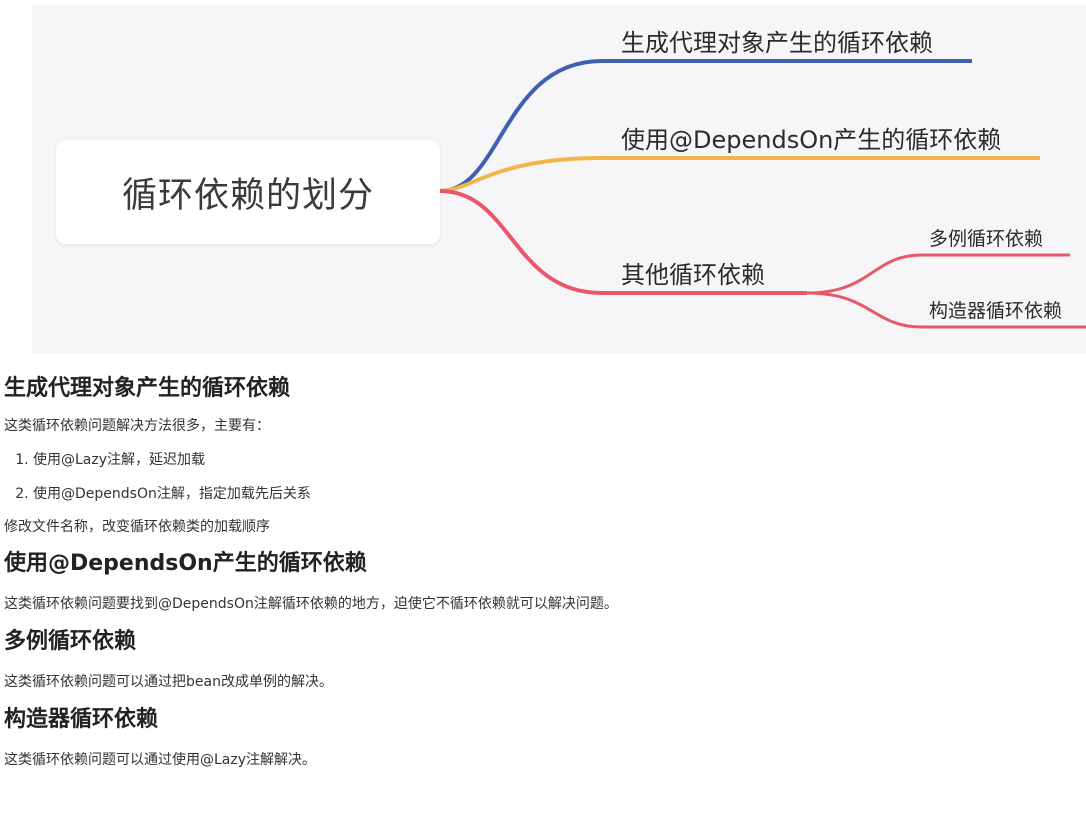  What do you see at coordinates (996, 311) in the screenshot?
I see `mindmap-leaf-label: 构造器循环依赖` at bounding box center [996, 311].